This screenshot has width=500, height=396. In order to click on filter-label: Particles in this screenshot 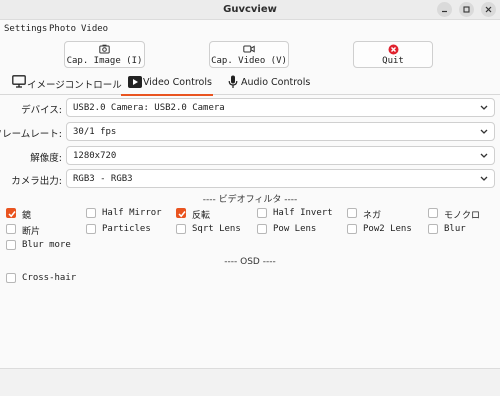, I will do `click(126, 229)`.